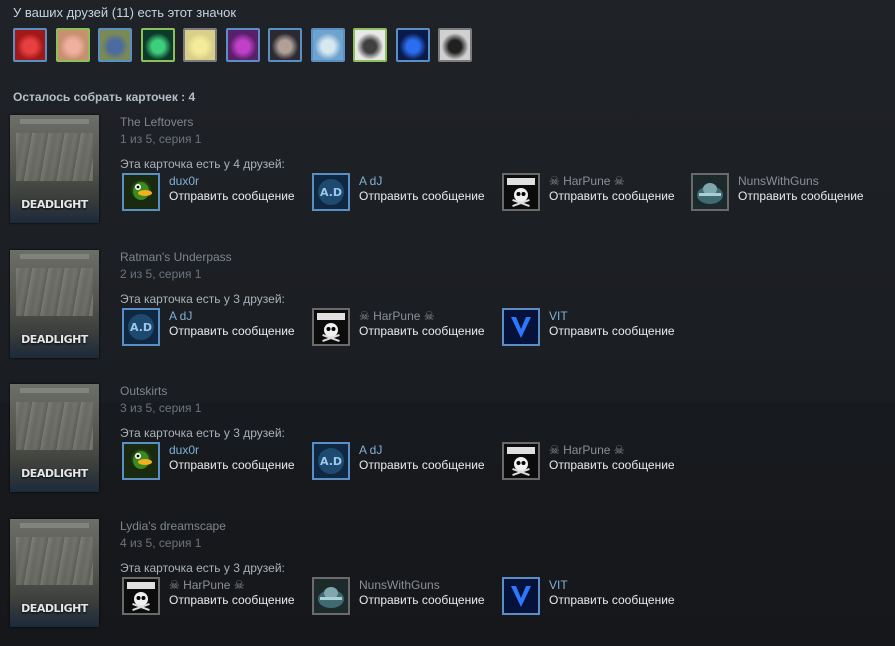 The width and height of the screenshot is (895, 646). I want to click on friends-badge-header: У ваших друзей (11) есть этот значок, so click(125, 12).